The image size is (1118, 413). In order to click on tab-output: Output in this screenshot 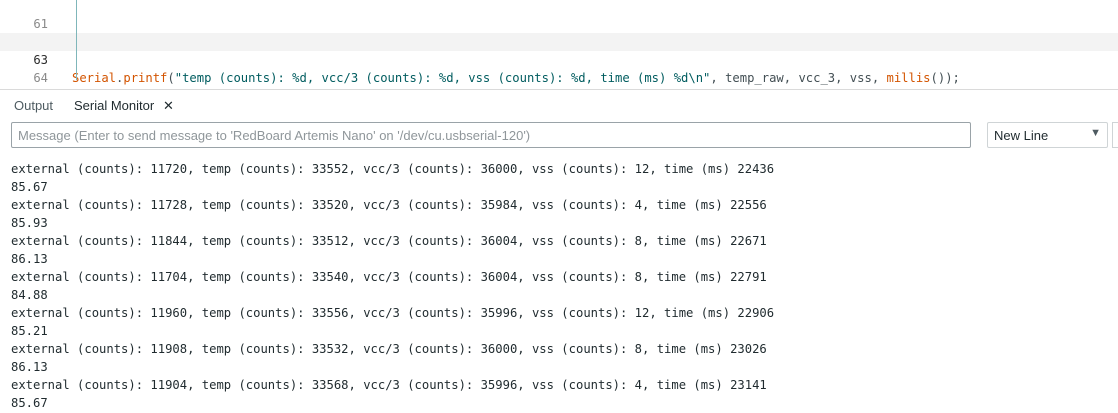, I will do `click(33, 105)`.